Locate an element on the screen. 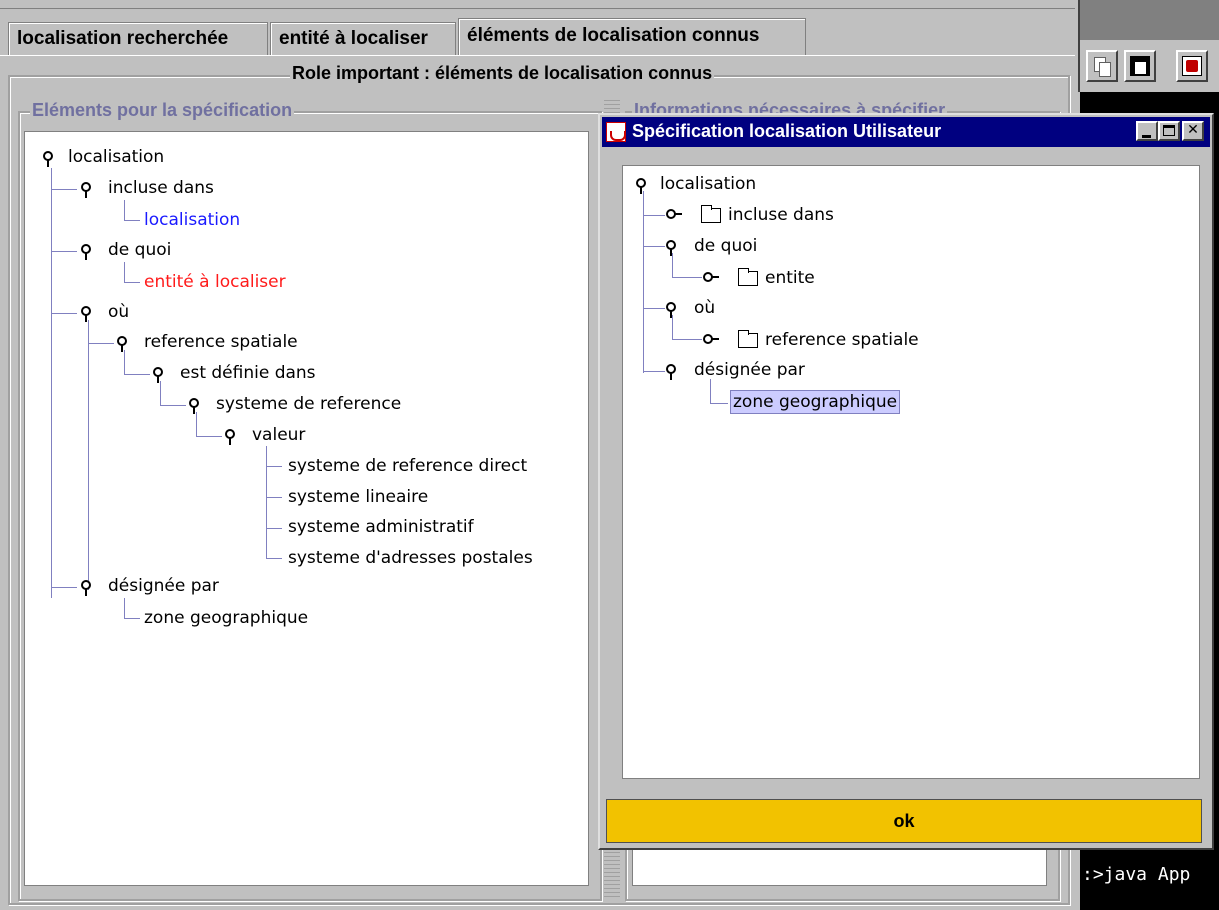 Image resolution: width=1219 pixels, height=910 pixels. window-top-border is located at coordinates (537, 8).